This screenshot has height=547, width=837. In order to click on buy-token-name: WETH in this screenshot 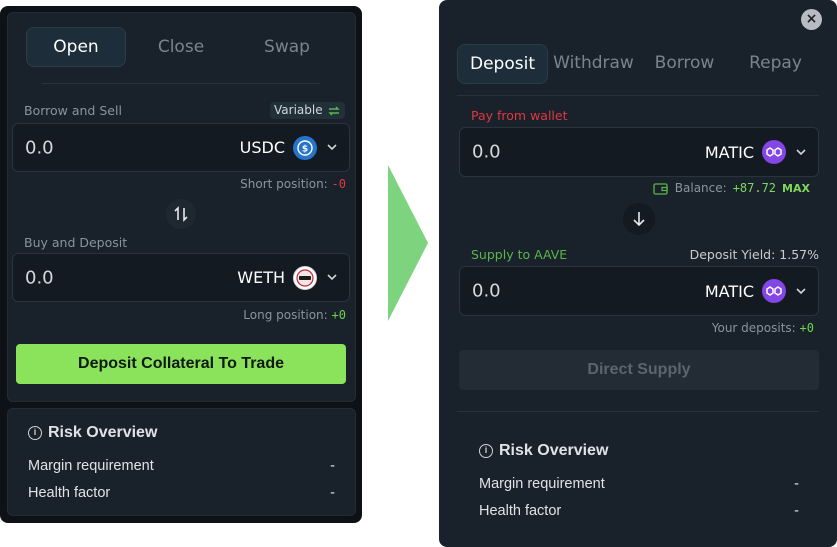, I will do `click(261, 277)`.